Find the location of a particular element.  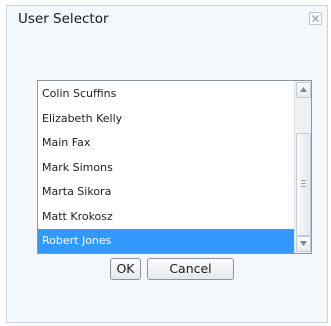

user-list-item-elizabeth-kelly: Elizabeth Kelly is located at coordinates (166, 119).